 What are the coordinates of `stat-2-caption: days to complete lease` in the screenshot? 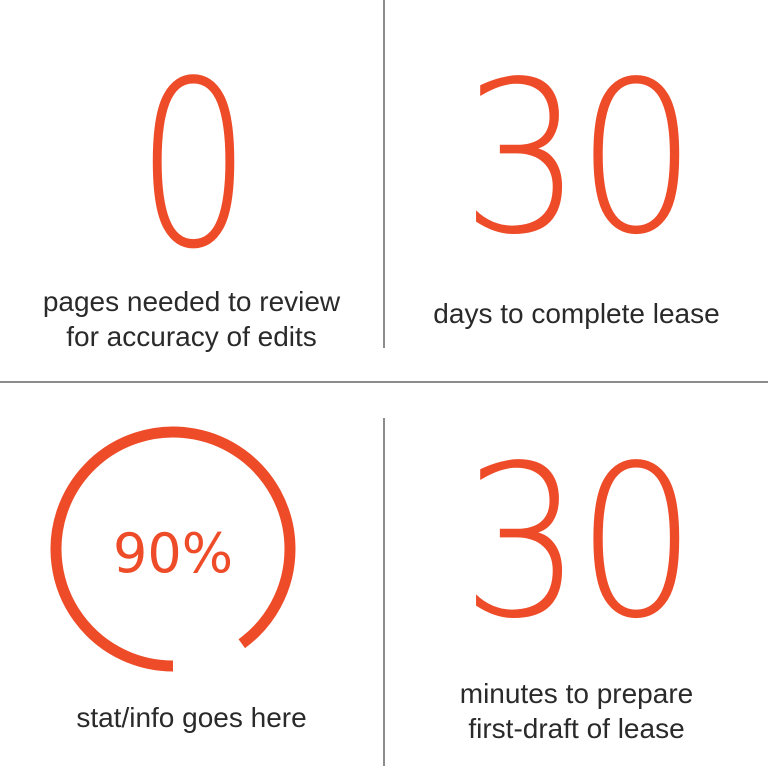 It's located at (576, 313).